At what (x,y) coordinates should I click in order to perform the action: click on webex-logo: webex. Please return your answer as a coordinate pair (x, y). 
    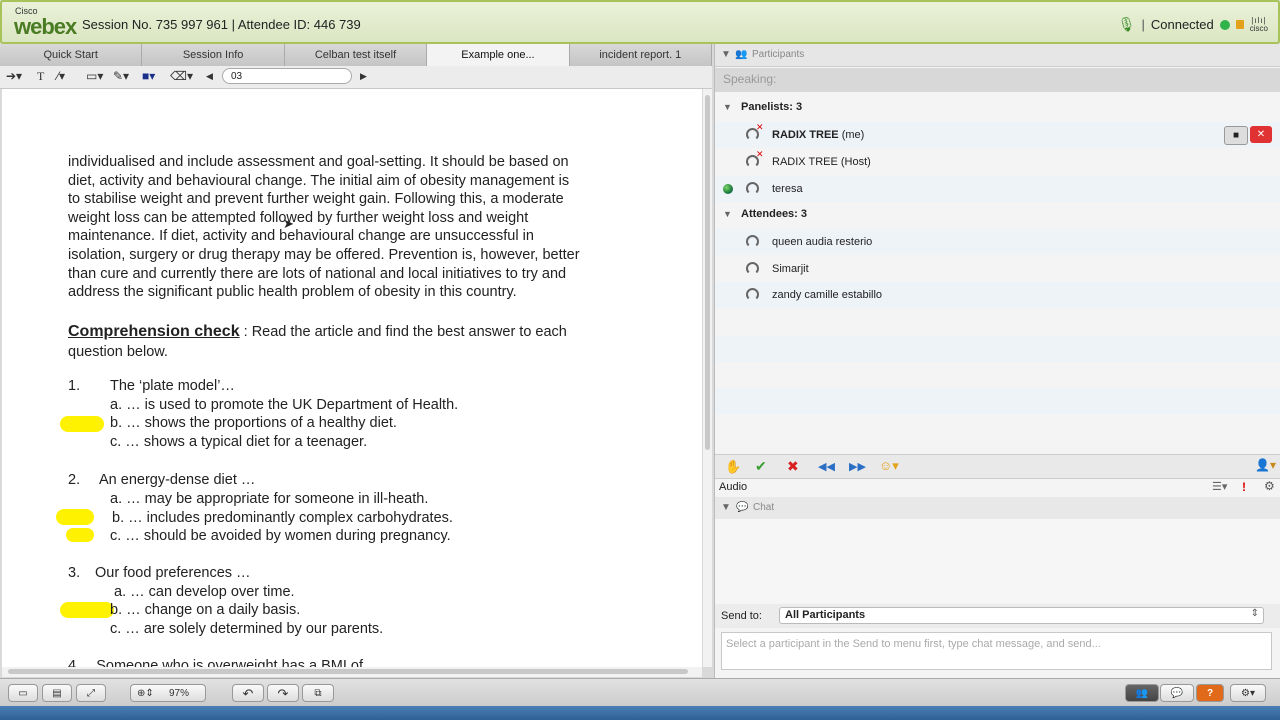
    Looking at the image, I should click on (45, 26).